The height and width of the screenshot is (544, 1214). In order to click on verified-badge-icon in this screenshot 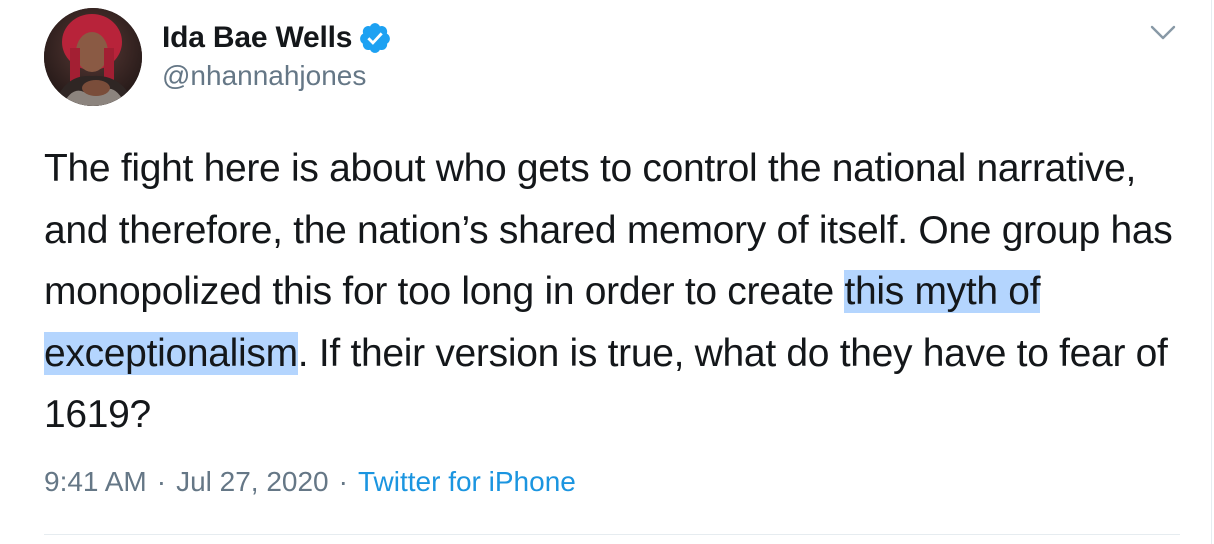, I will do `click(375, 38)`.